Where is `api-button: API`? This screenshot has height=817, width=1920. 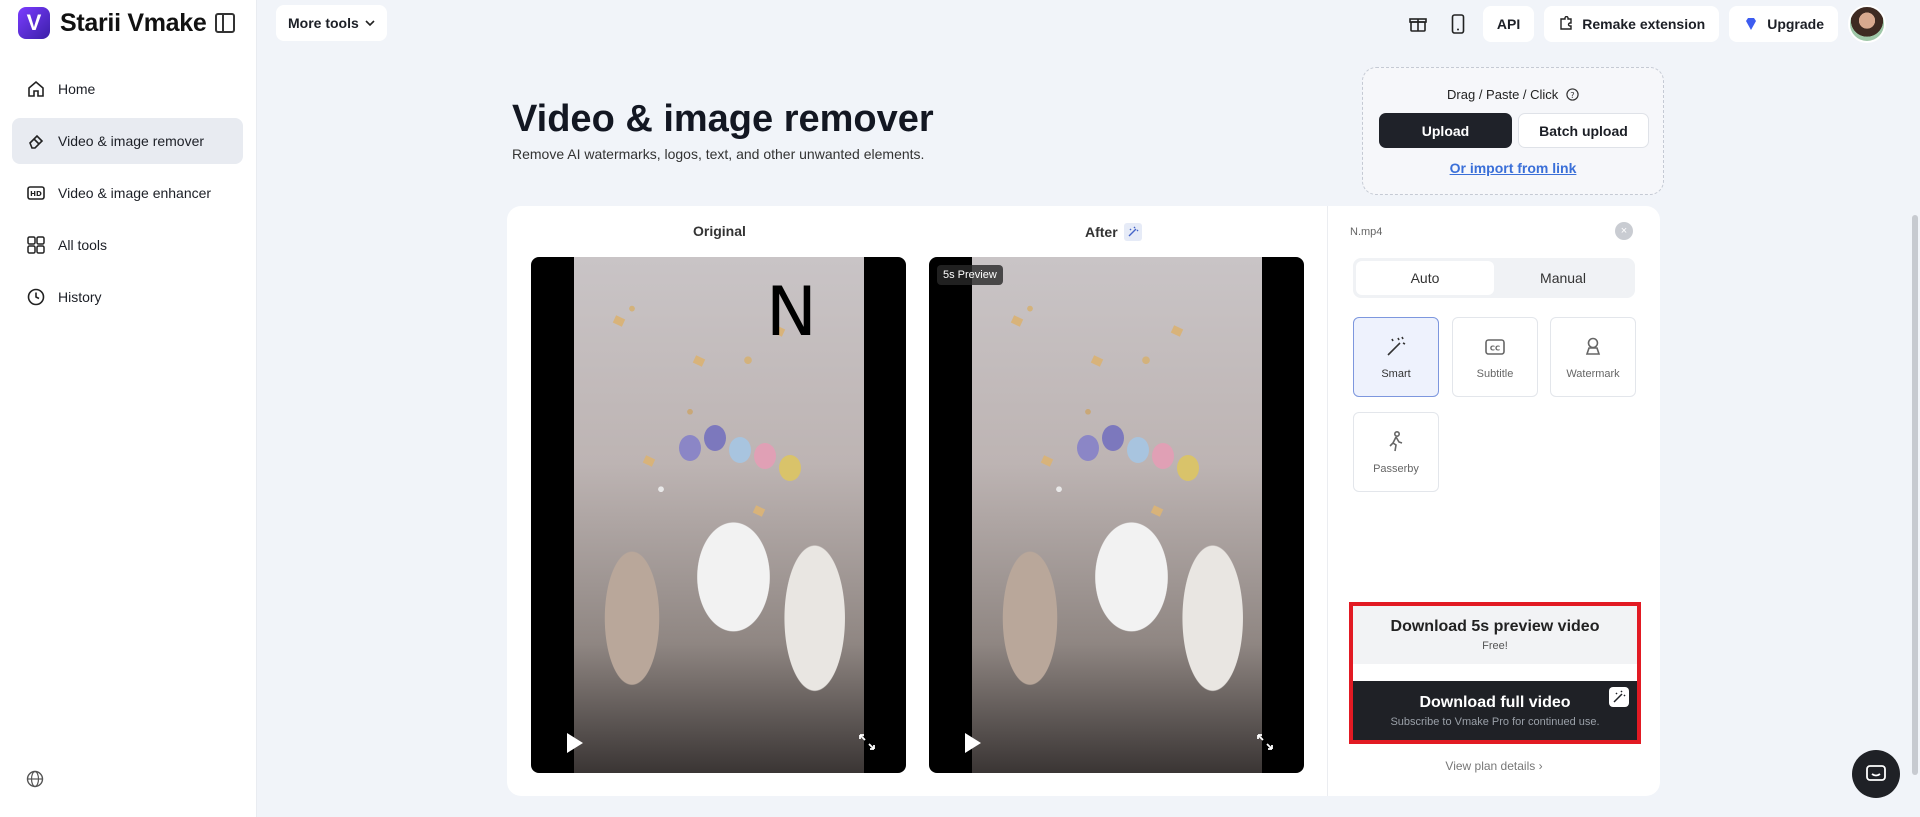
api-button: API is located at coordinates (1508, 24).